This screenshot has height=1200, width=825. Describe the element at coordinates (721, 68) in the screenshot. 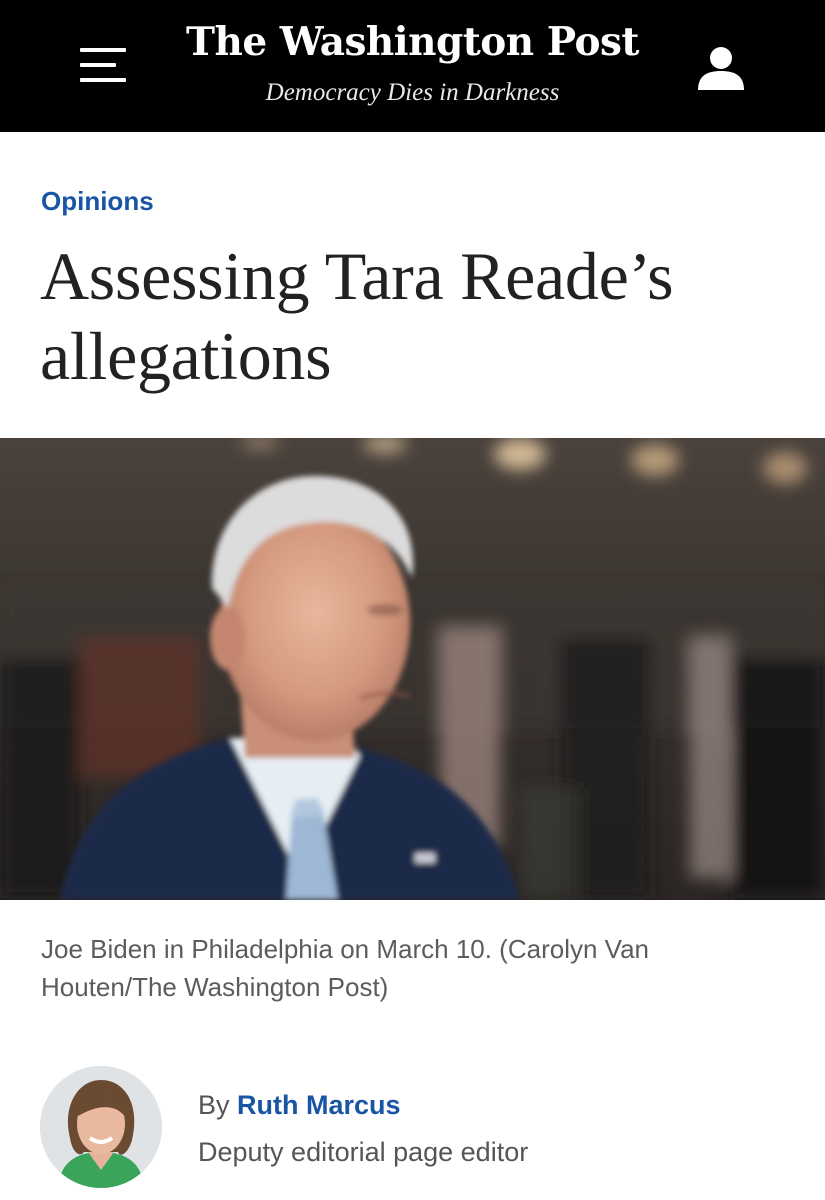

I see `user-account-icon` at that location.